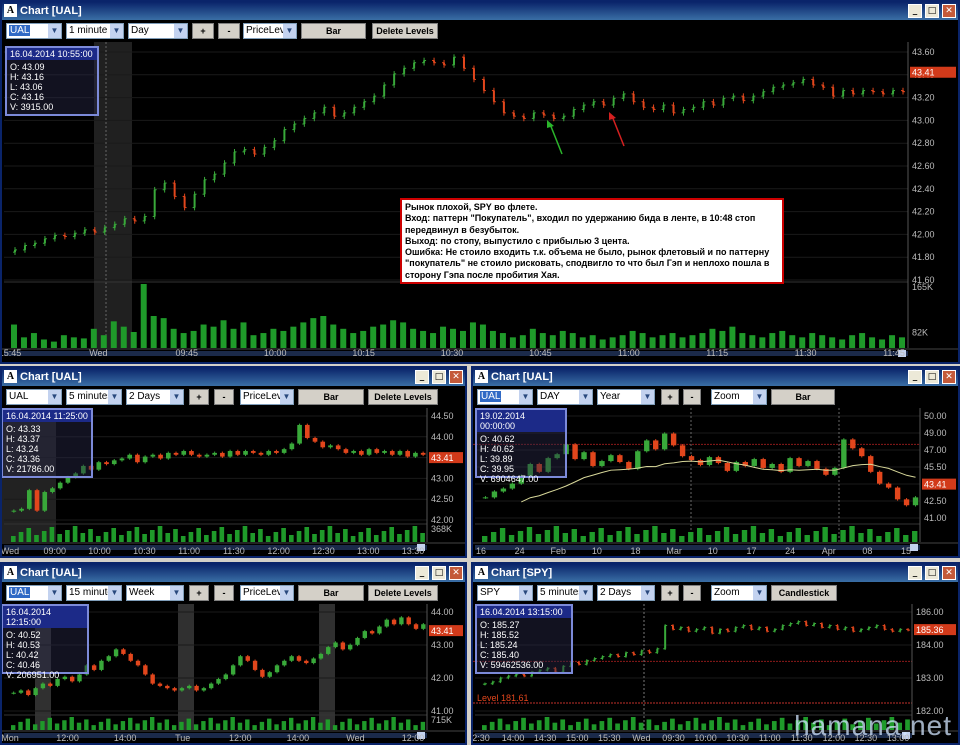 The image size is (960, 745). I want to click on symbol-select: SPY ▼, so click(505, 593).